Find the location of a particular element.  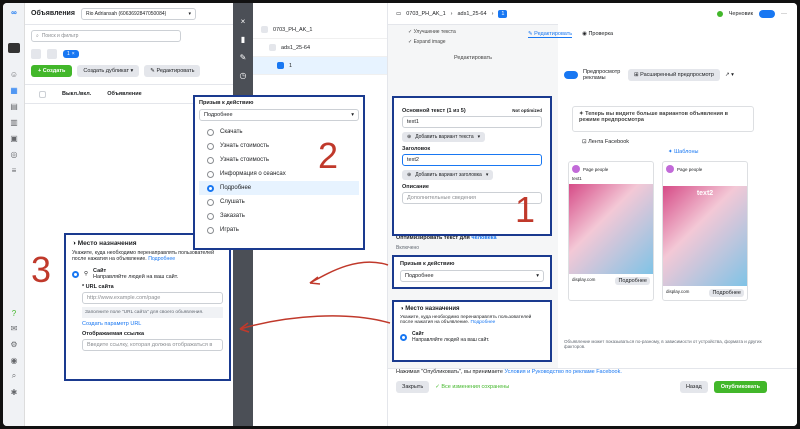

share-icon: ↗ ▾ is located at coordinates (729, 75).